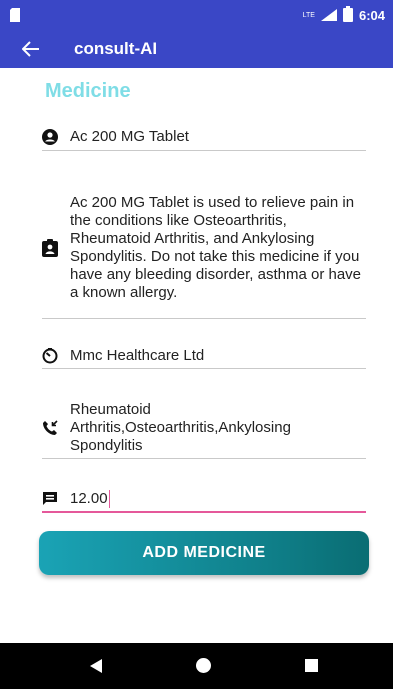 This screenshot has width=393, height=689. What do you see at coordinates (89, 498) in the screenshot?
I see `price-value: 12.00` at bounding box center [89, 498].